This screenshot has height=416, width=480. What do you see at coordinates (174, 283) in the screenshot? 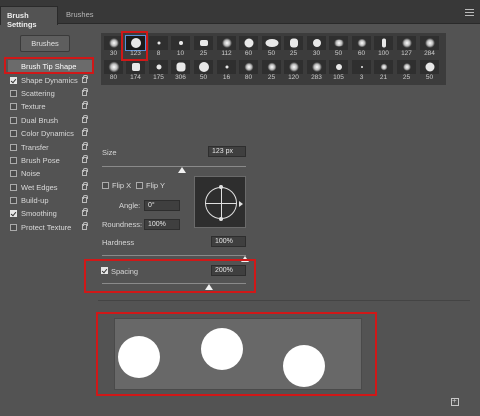
I see `spacing-slider-track` at bounding box center [174, 283].